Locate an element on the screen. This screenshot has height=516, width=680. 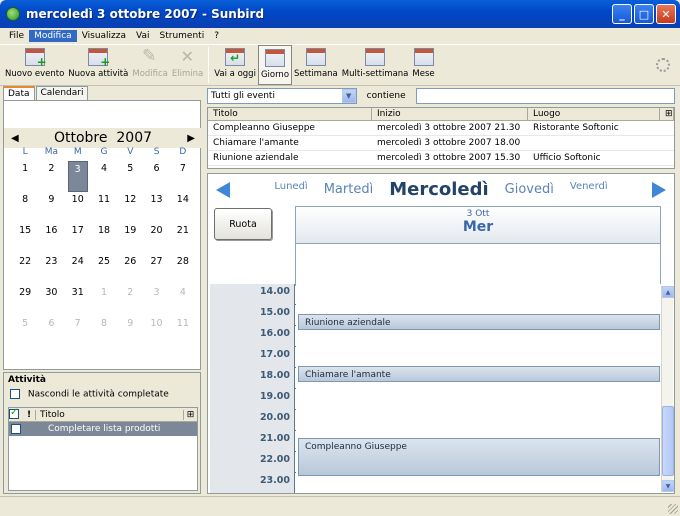
edit-button: Modifica is located at coordinates (150, 65).